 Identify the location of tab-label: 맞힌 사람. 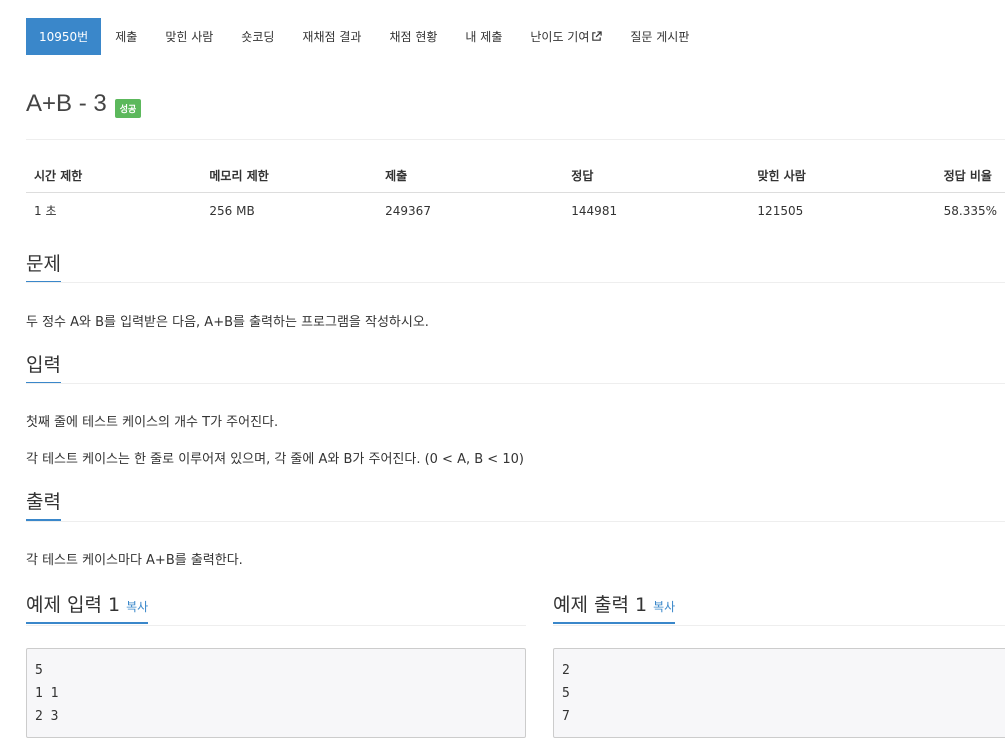
(189, 37).